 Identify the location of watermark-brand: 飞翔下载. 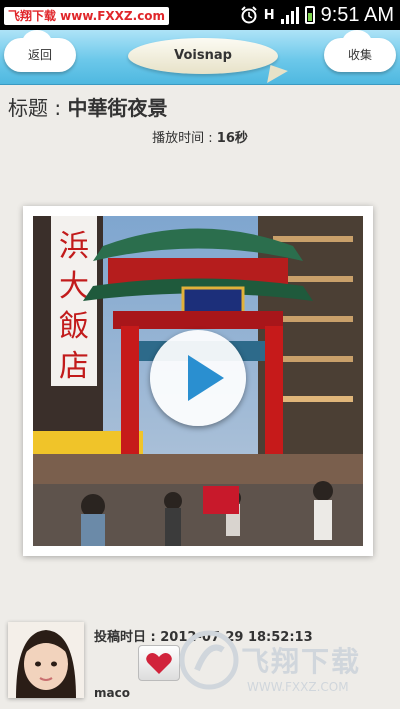
(301, 661).